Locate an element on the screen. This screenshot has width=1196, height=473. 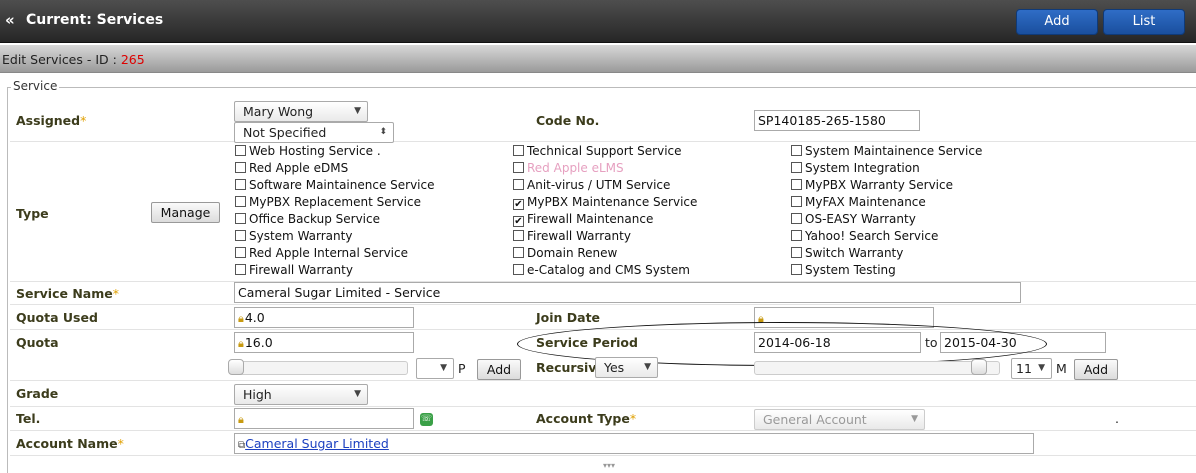
type-checkbox-label: Switch Warranty is located at coordinates (854, 253).